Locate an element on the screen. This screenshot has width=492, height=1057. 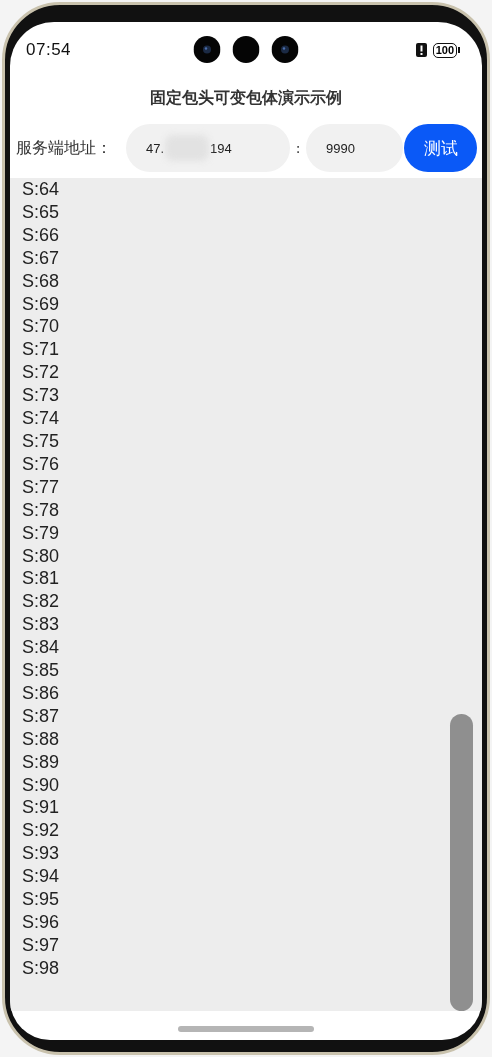
log-line: S:97 is located at coordinates (41, 945).